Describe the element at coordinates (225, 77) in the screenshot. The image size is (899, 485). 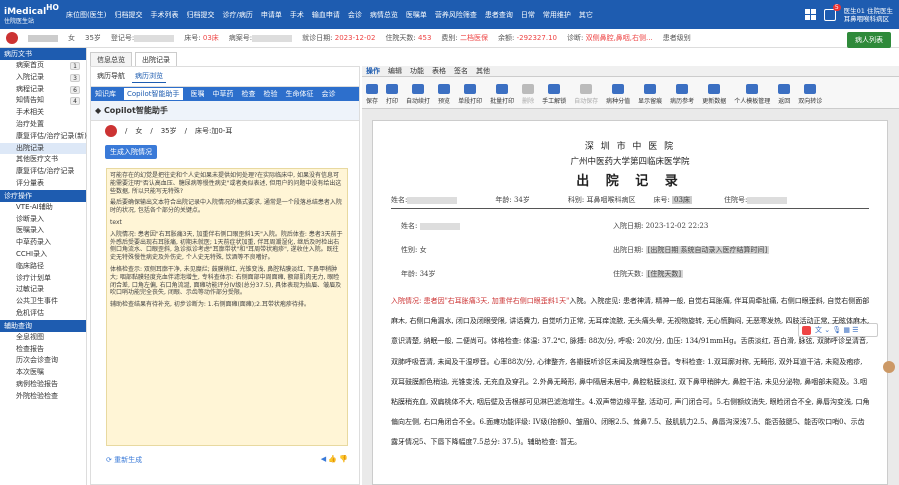
I see `record-tabs: 病历导航 病历浏览` at that location.